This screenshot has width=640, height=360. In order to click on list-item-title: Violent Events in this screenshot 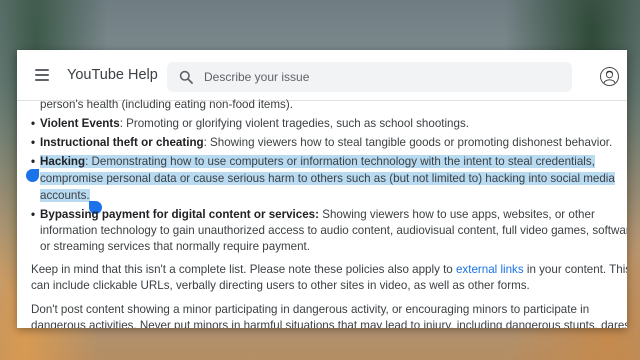, I will do `click(80, 123)`.